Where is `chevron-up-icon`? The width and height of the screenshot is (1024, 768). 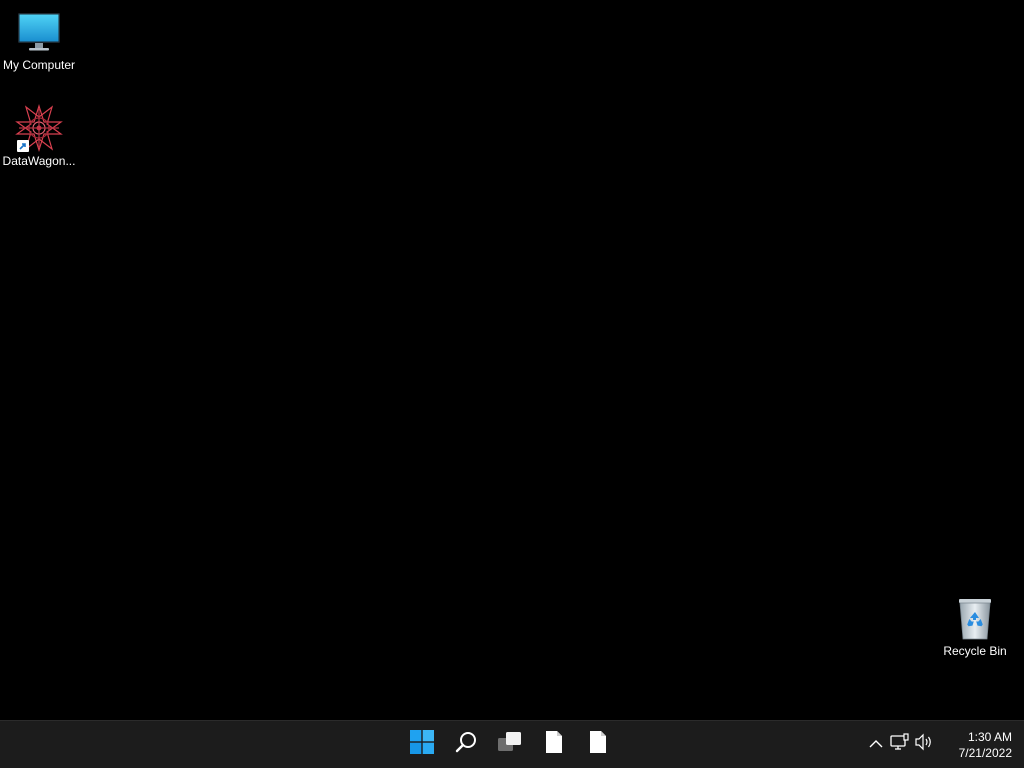 chevron-up-icon is located at coordinates (876, 745).